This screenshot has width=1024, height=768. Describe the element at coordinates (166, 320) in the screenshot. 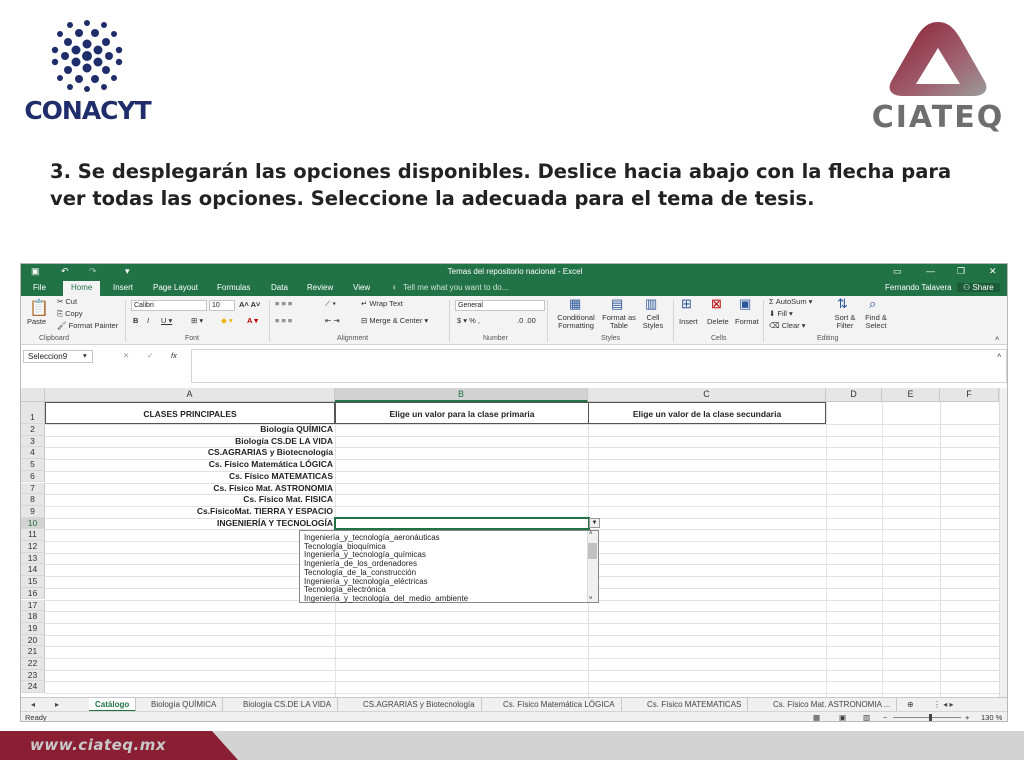

I see `underline-button: U ▾` at that location.